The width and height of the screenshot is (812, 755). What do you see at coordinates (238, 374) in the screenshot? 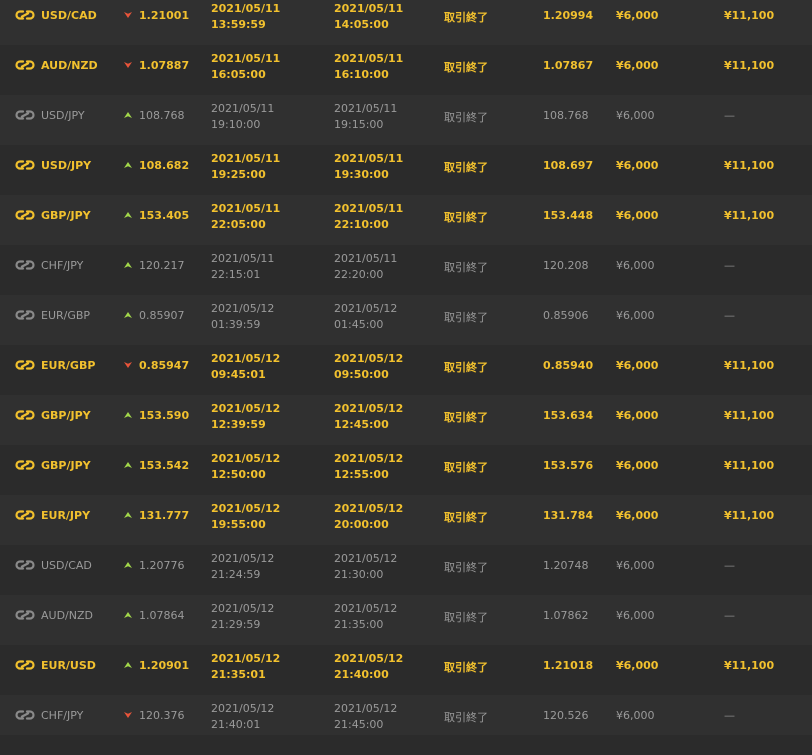
I see `entry-time: 09:45:01` at bounding box center [238, 374].